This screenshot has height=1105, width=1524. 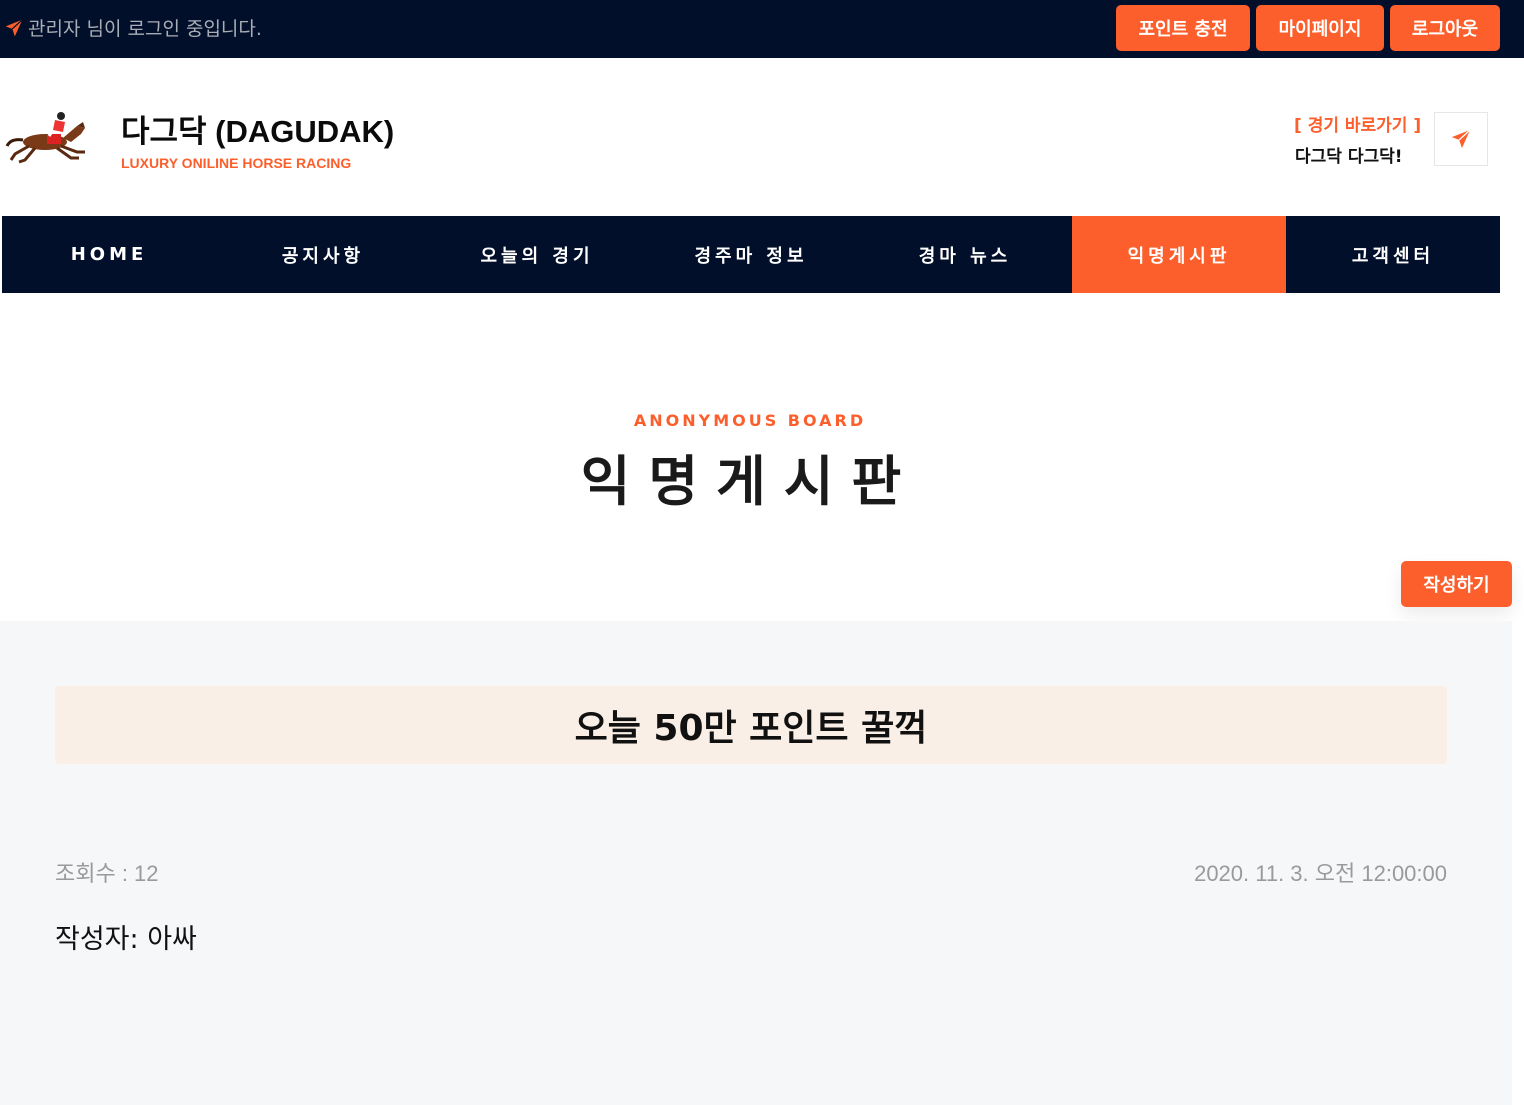 I want to click on nav-item-anonymous-board: 익명게시판, so click(x=1179, y=254).